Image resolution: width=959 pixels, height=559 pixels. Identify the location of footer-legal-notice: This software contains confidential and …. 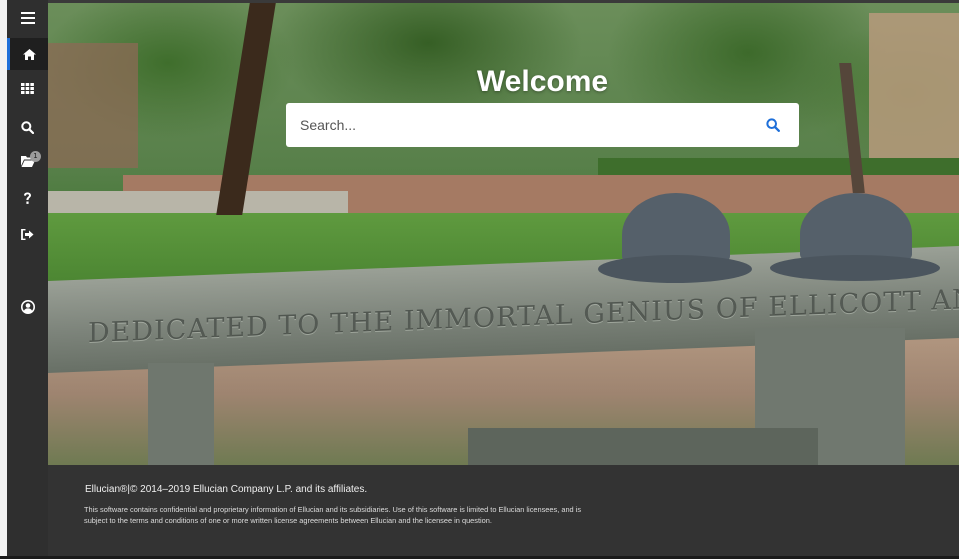
(333, 515).